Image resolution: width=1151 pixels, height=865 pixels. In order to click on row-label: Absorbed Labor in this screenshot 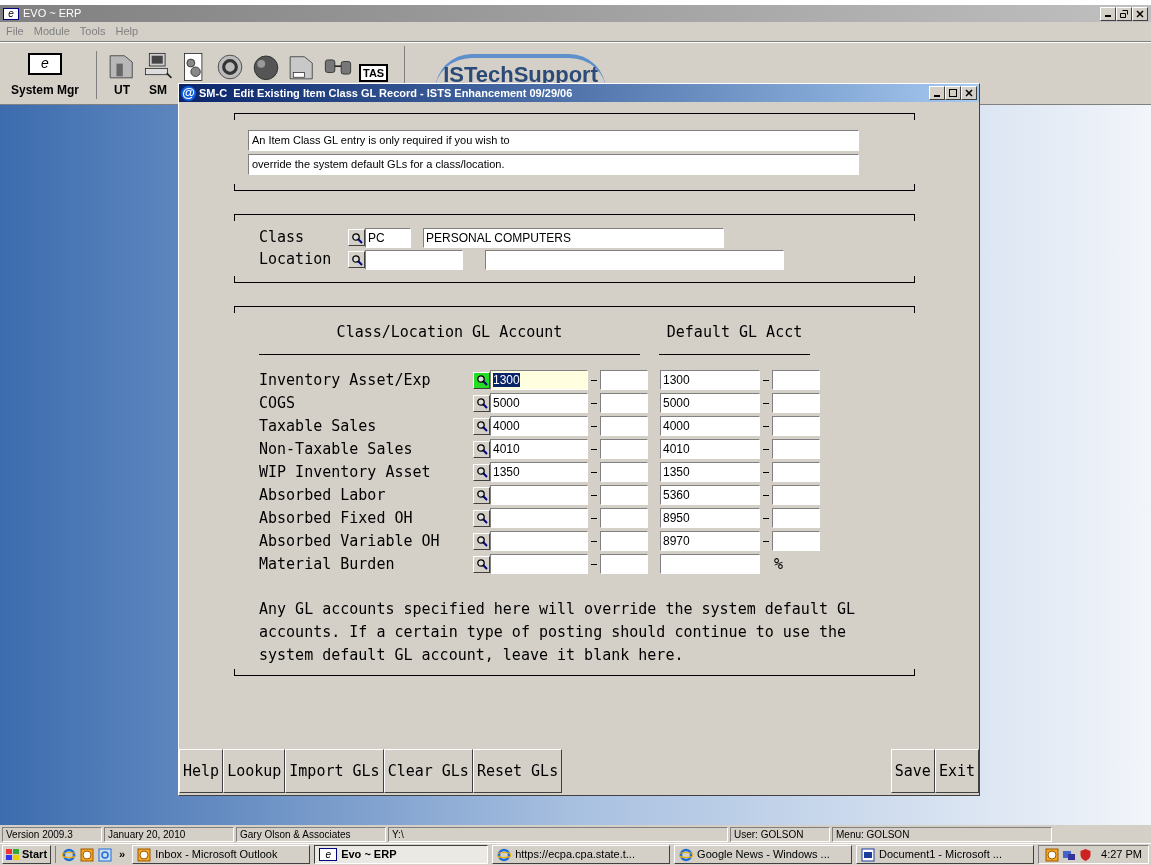, I will do `click(323, 495)`.